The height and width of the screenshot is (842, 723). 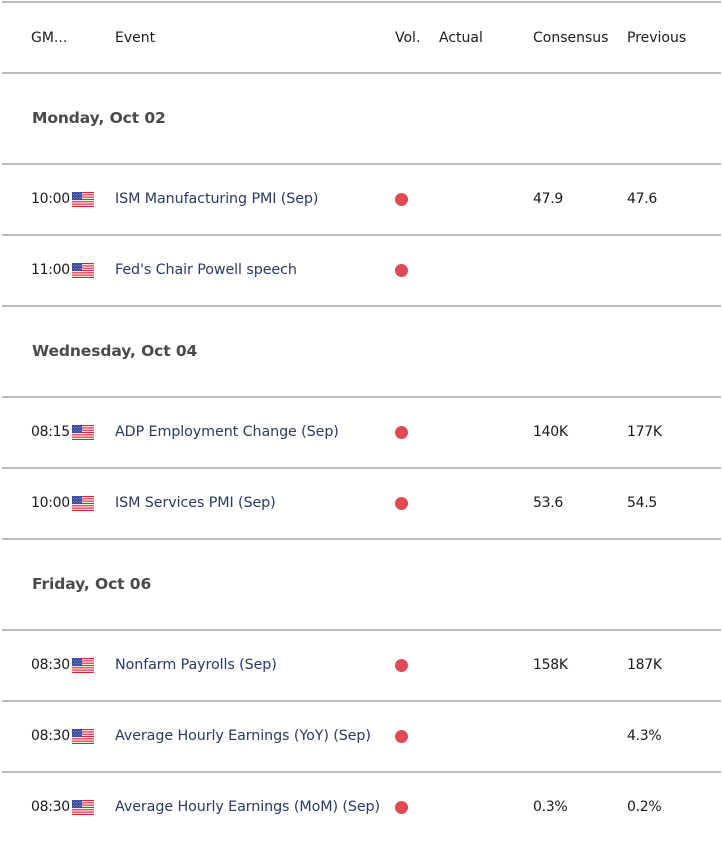 What do you see at coordinates (206, 270) in the screenshot?
I see `event-name-link: Fed's Chair Powell speech` at bounding box center [206, 270].